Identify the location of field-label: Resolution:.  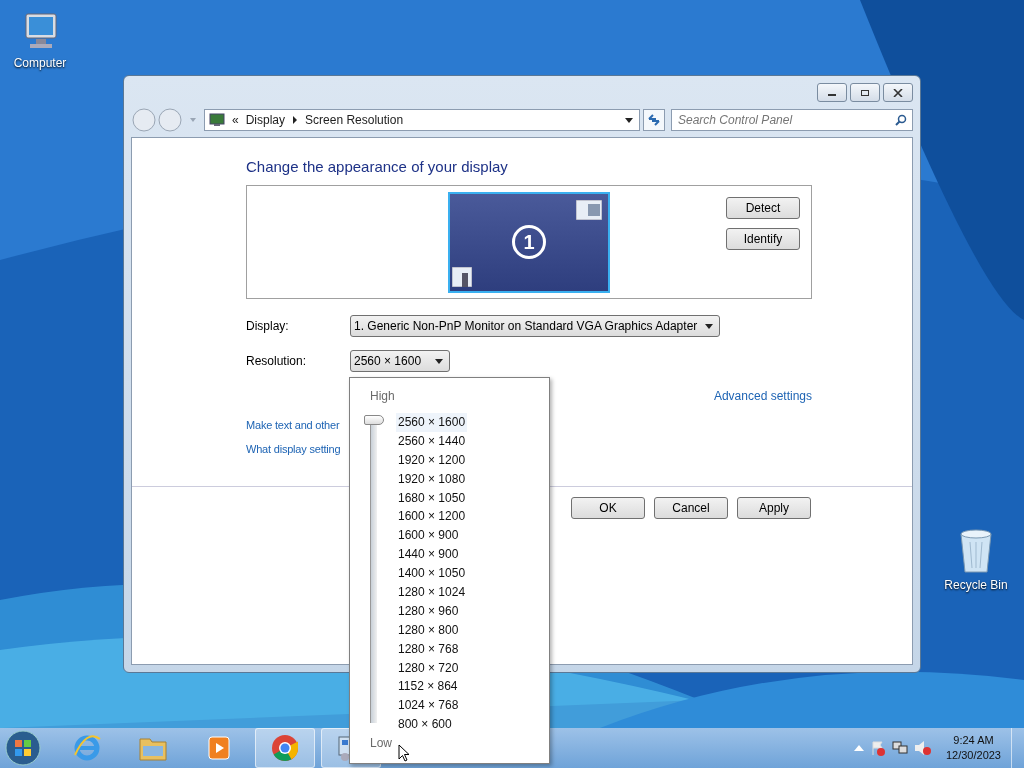
(277, 361).